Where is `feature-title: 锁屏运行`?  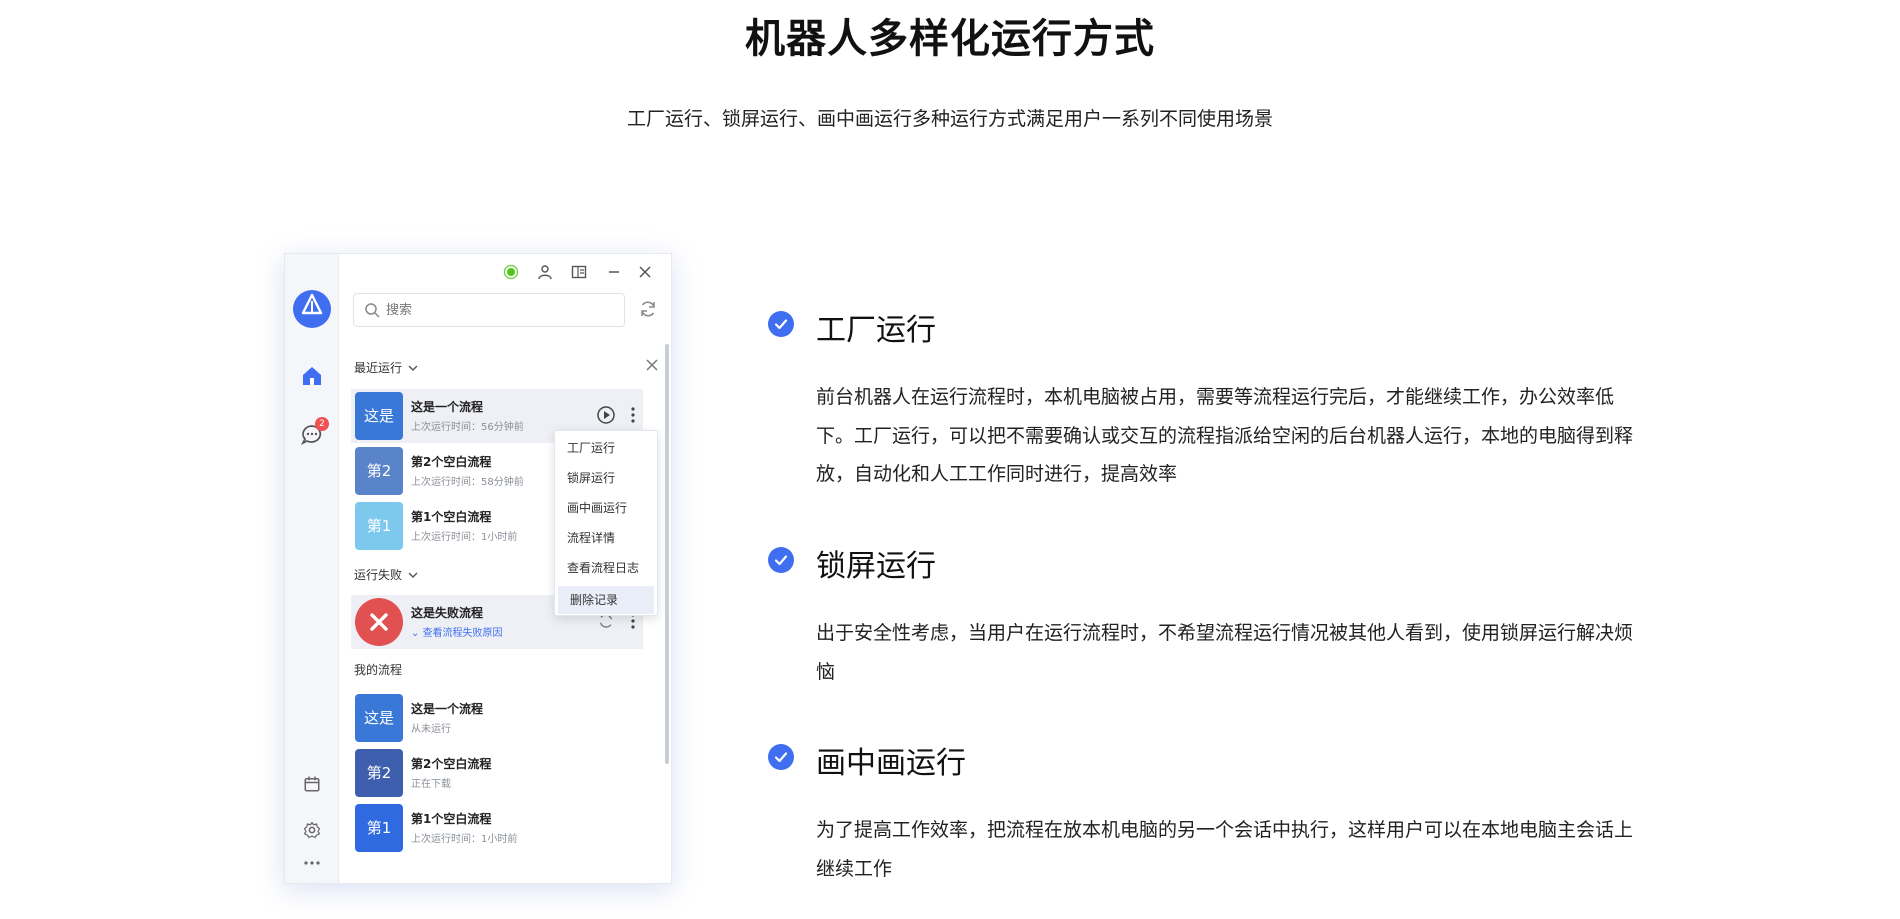 feature-title: 锁屏运行 is located at coordinates (876, 566).